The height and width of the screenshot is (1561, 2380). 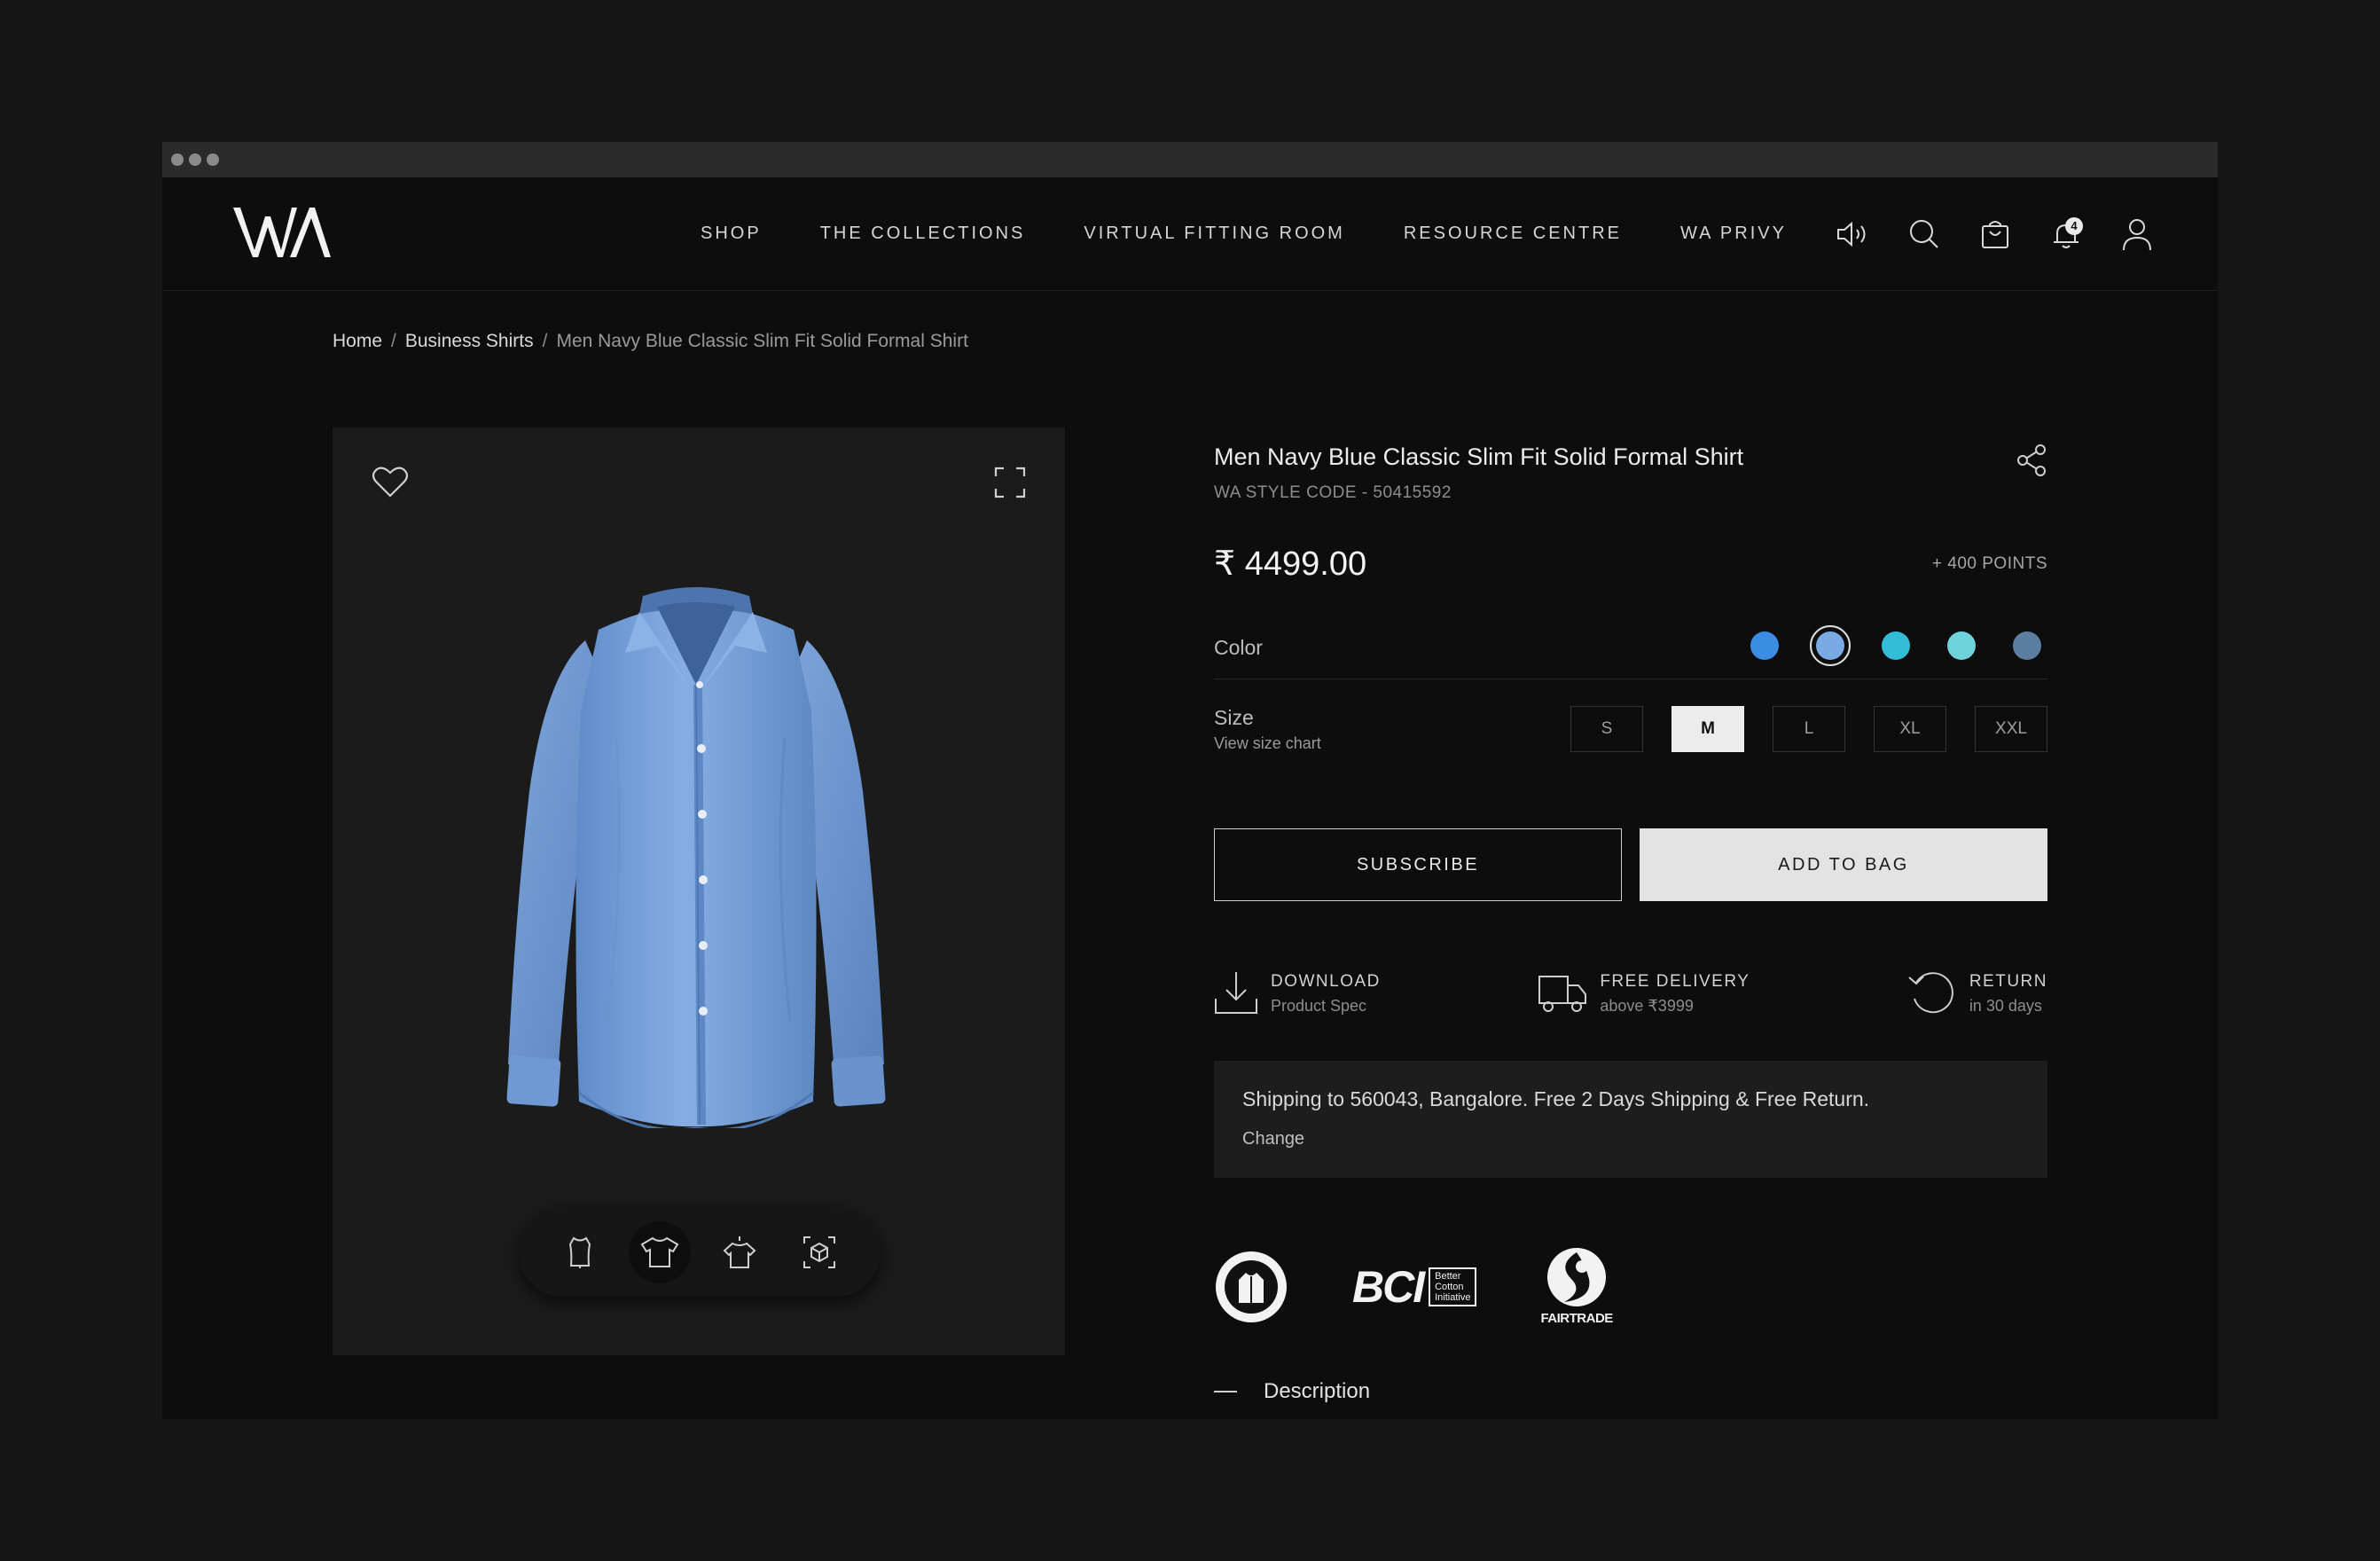 What do you see at coordinates (1388, 1286) in the screenshot?
I see `bci-logo-text: BCI` at bounding box center [1388, 1286].